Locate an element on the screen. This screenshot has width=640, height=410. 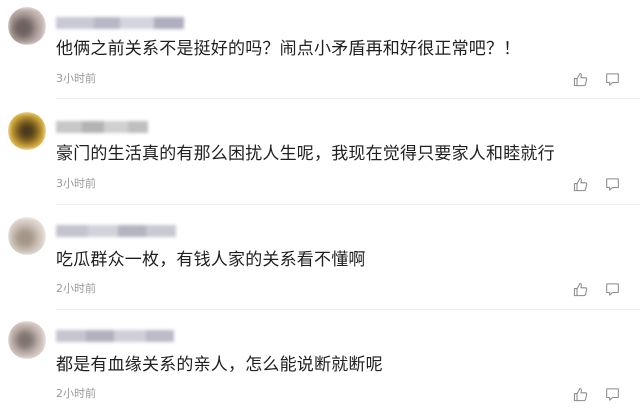
divider is located at coordinates (348, 98).